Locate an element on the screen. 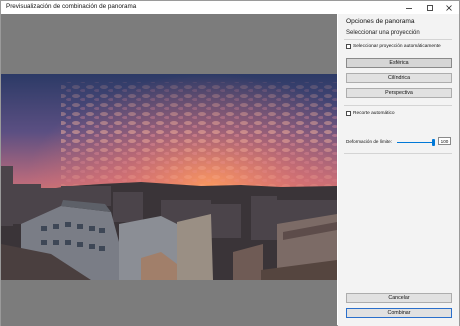 This screenshot has height=326, width=460. panel-title: Opciones de panorama is located at coordinates (380, 21).